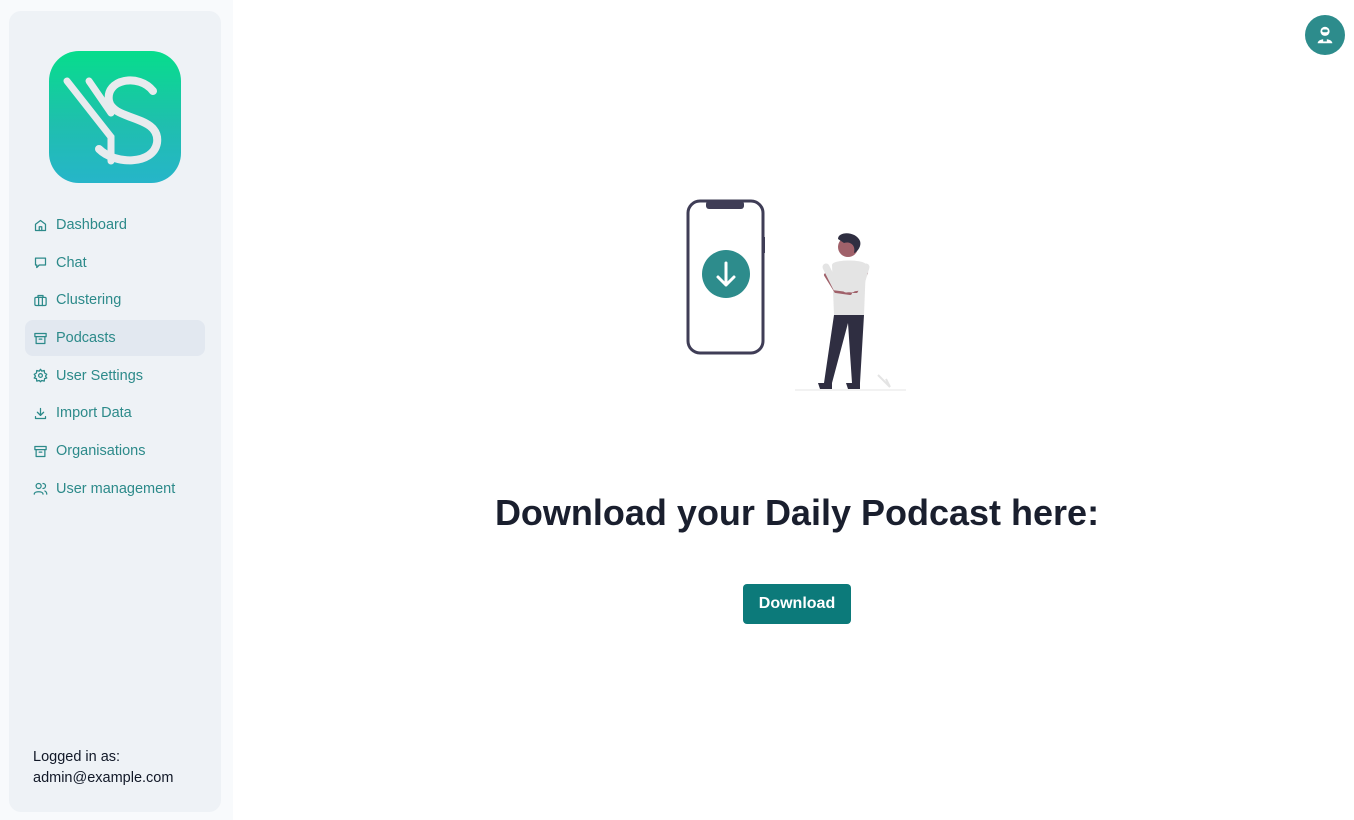 The image size is (1354, 820). I want to click on ys-logo-icon, so click(112, 120).